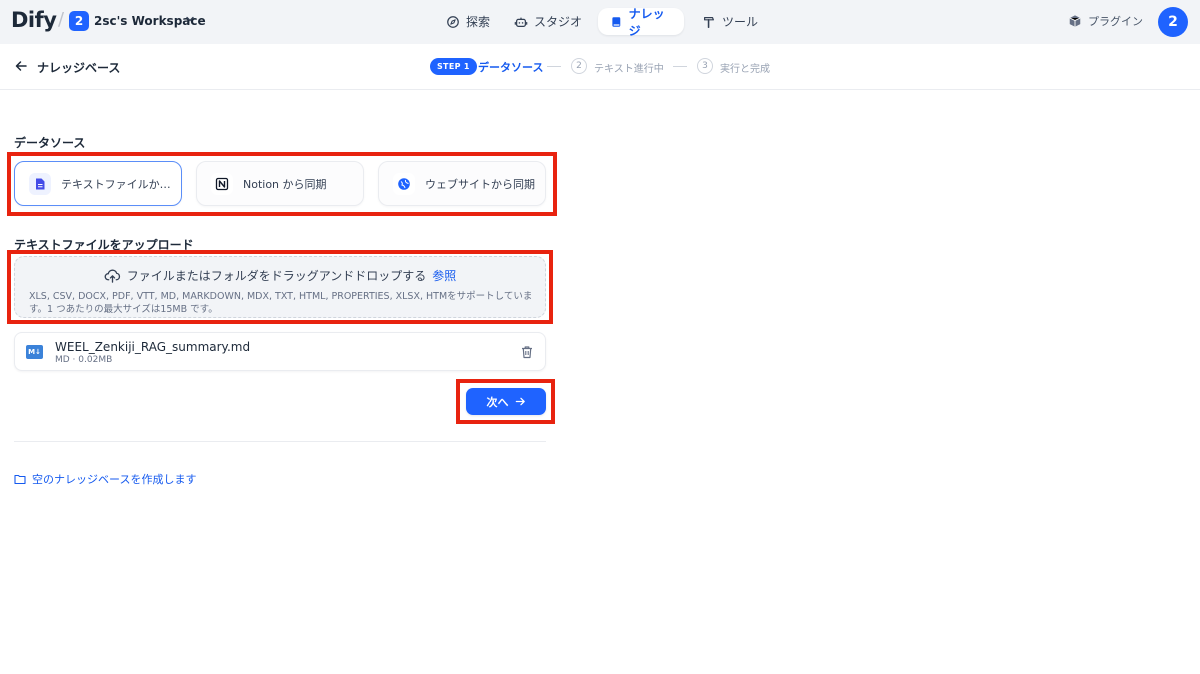 The height and width of the screenshot is (674, 1200). What do you see at coordinates (527, 352) in the screenshot?
I see `trash-icon` at bounding box center [527, 352].